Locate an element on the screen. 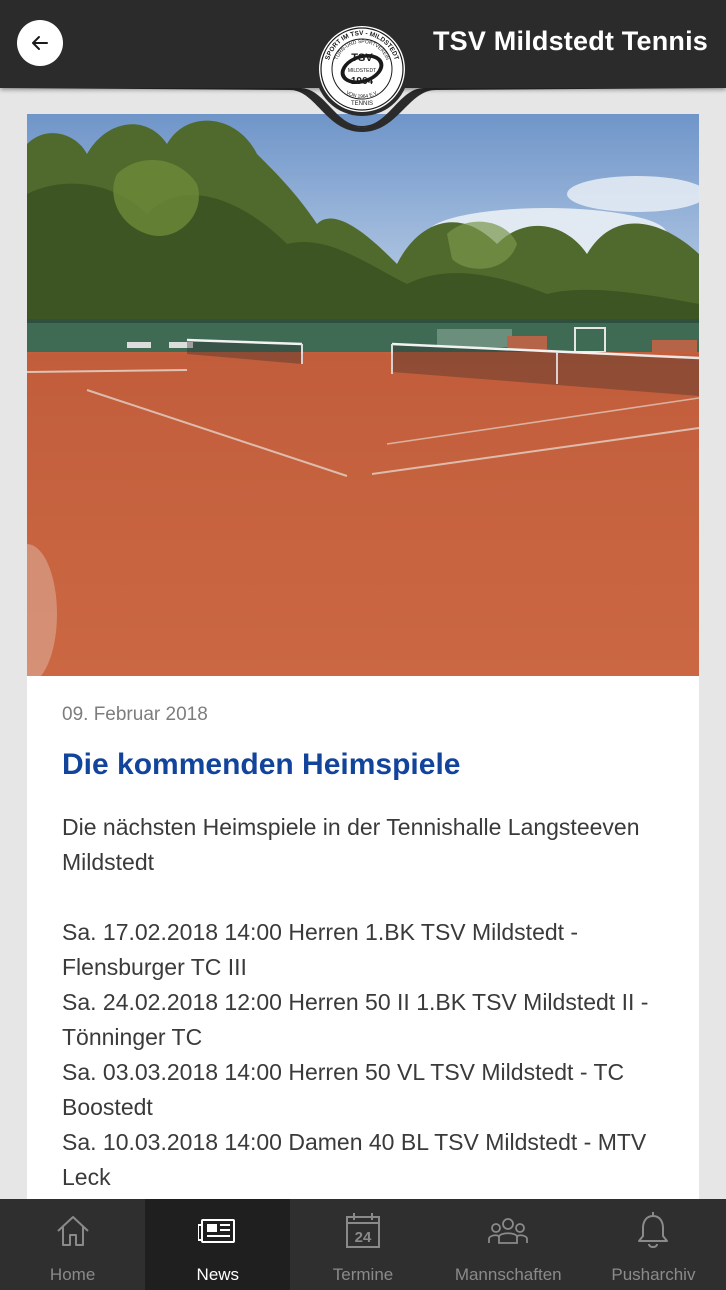  team-icon is located at coordinates (508, 1231).